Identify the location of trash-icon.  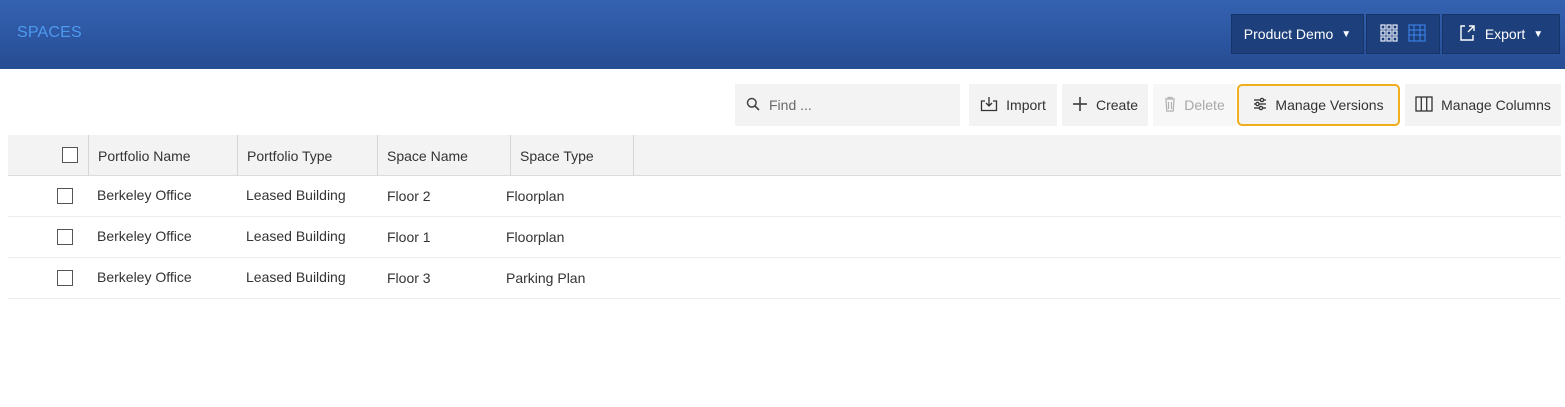
(1170, 105).